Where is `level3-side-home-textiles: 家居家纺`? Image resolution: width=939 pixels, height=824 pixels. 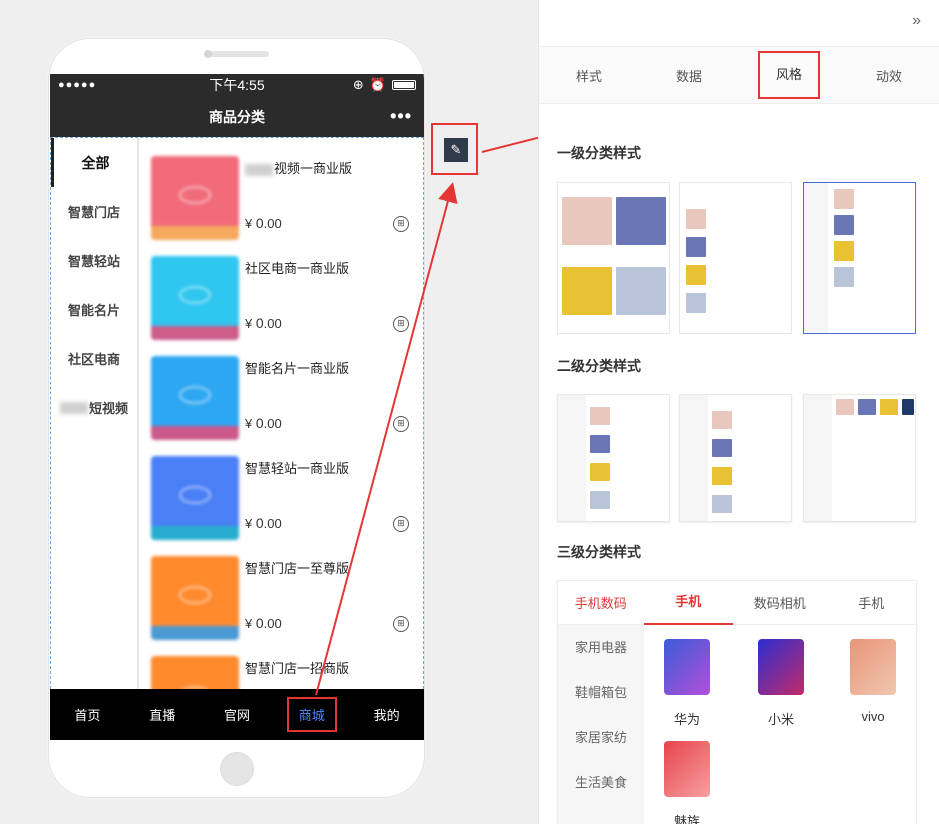
level3-side-home-textiles: 家居家纺 is located at coordinates (601, 737).